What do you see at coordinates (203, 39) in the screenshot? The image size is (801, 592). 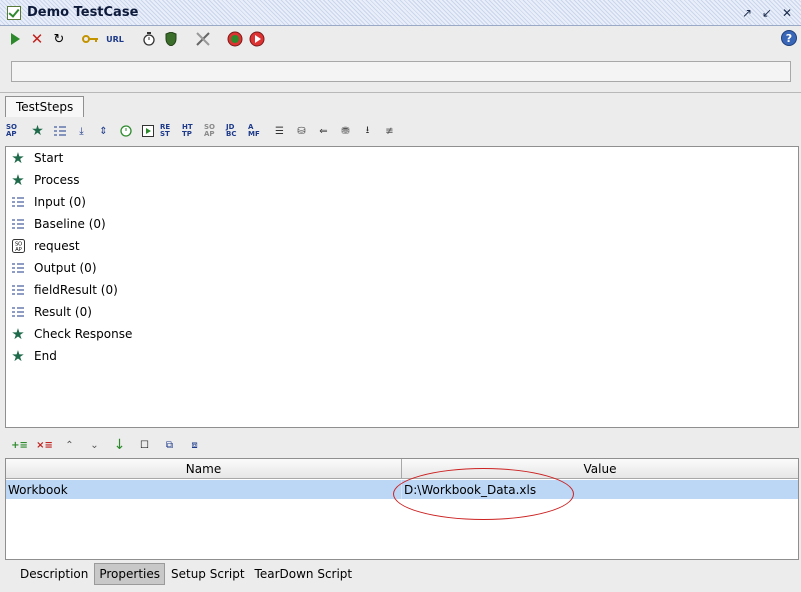 I see `tools-icon` at bounding box center [203, 39].